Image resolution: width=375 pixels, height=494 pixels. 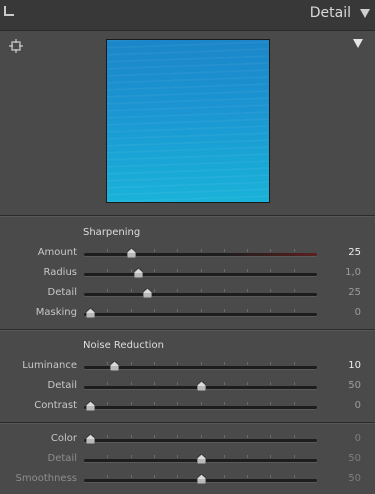 I want to click on slider-value: 10, so click(x=354, y=365).